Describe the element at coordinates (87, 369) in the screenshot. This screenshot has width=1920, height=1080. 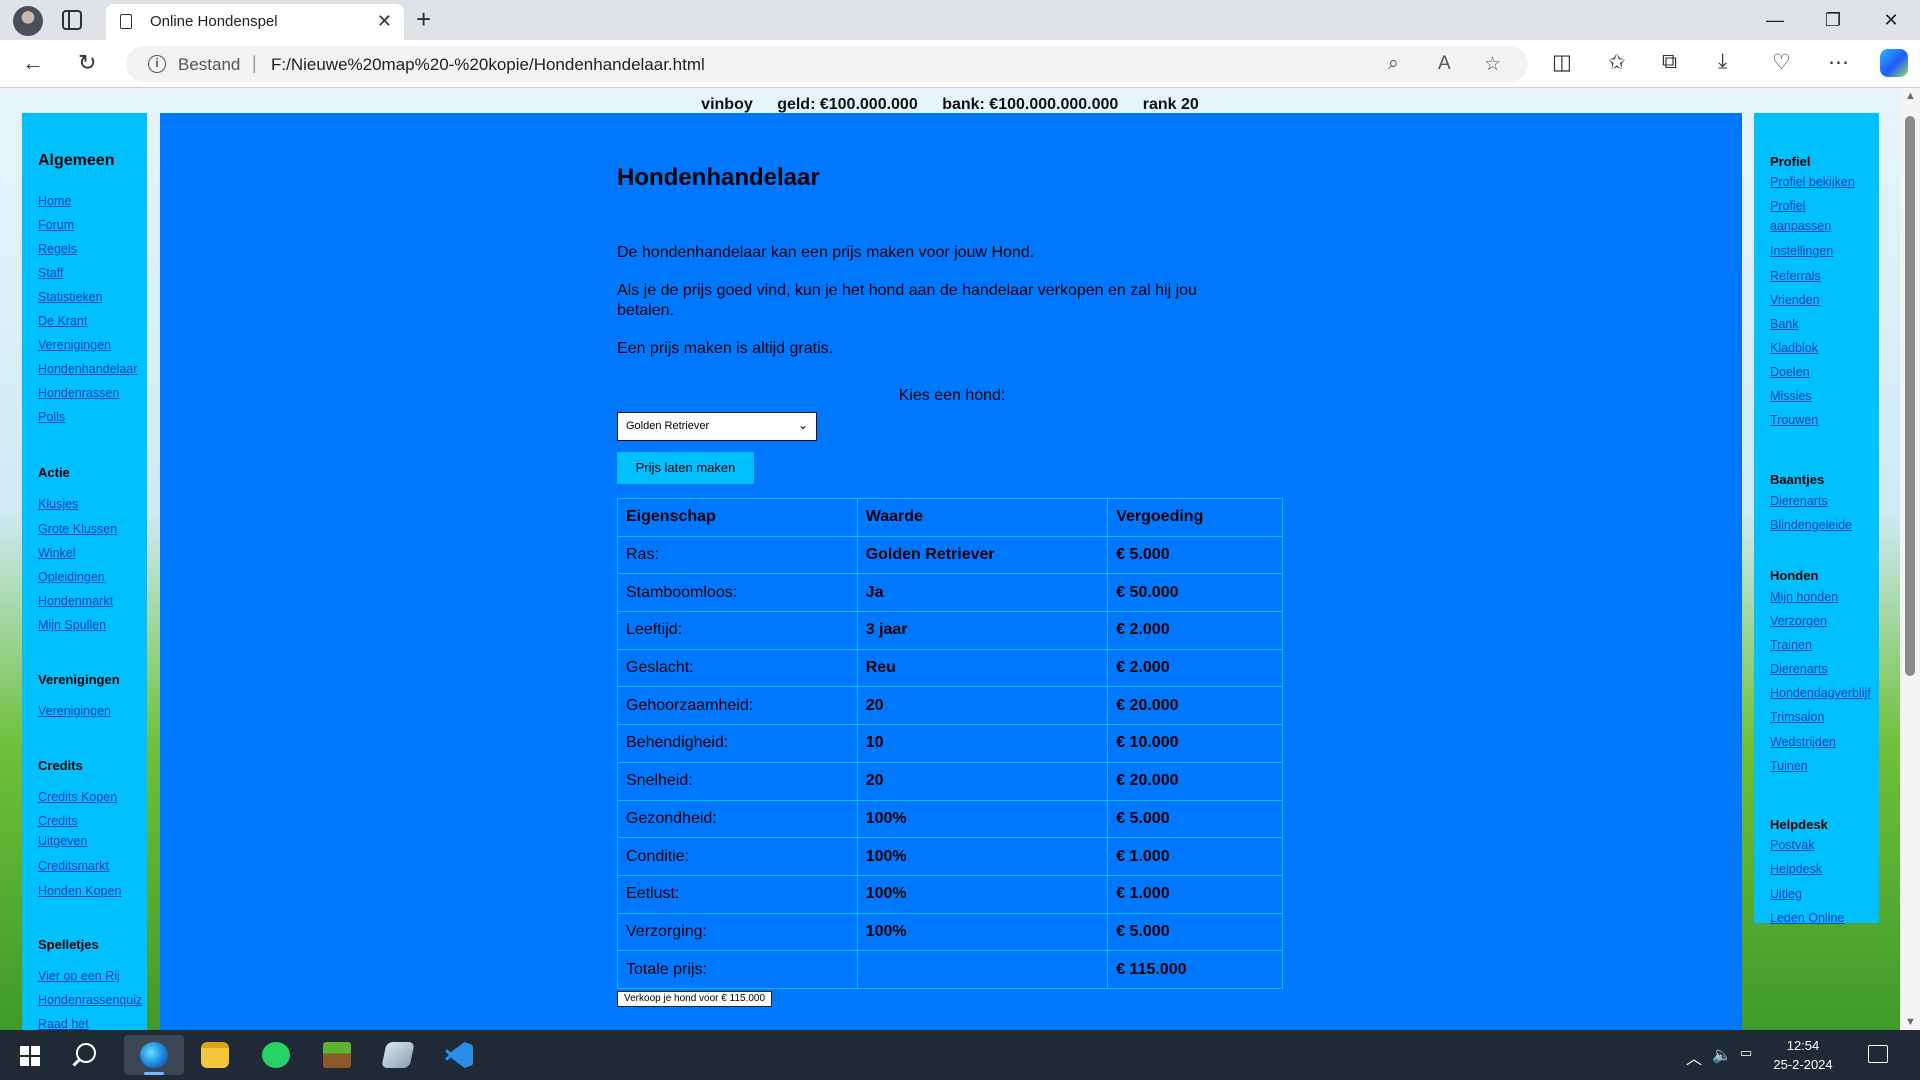
I see `sidebar-link-hondenhandelaar: Hondenhandelaar` at that location.